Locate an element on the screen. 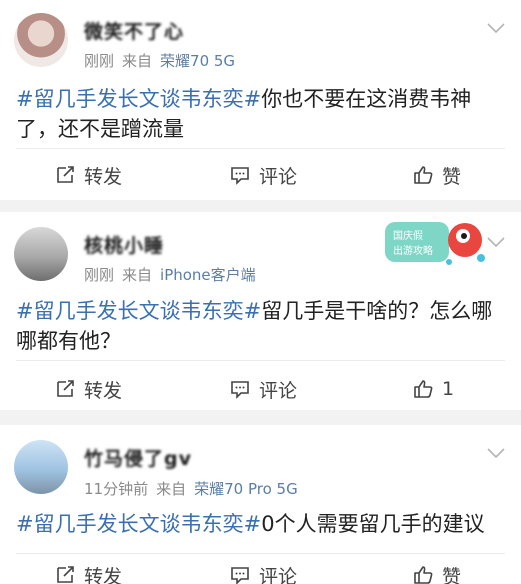 The image size is (521, 584). post-text: #留几手发长文谈韦东奕#你也不要在这消费韦神了，还不是蹭流量 is located at coordinates (262, 114).